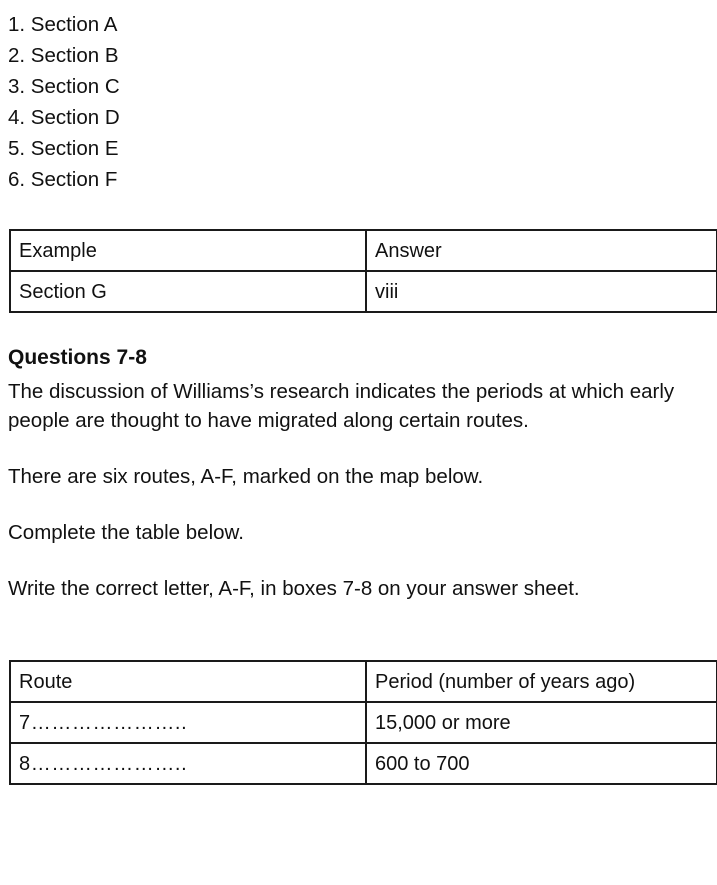  Describe the element at coordinates (188, 763) in the screenshot. I see `answer-blank-8: 8…………………..` at that location.